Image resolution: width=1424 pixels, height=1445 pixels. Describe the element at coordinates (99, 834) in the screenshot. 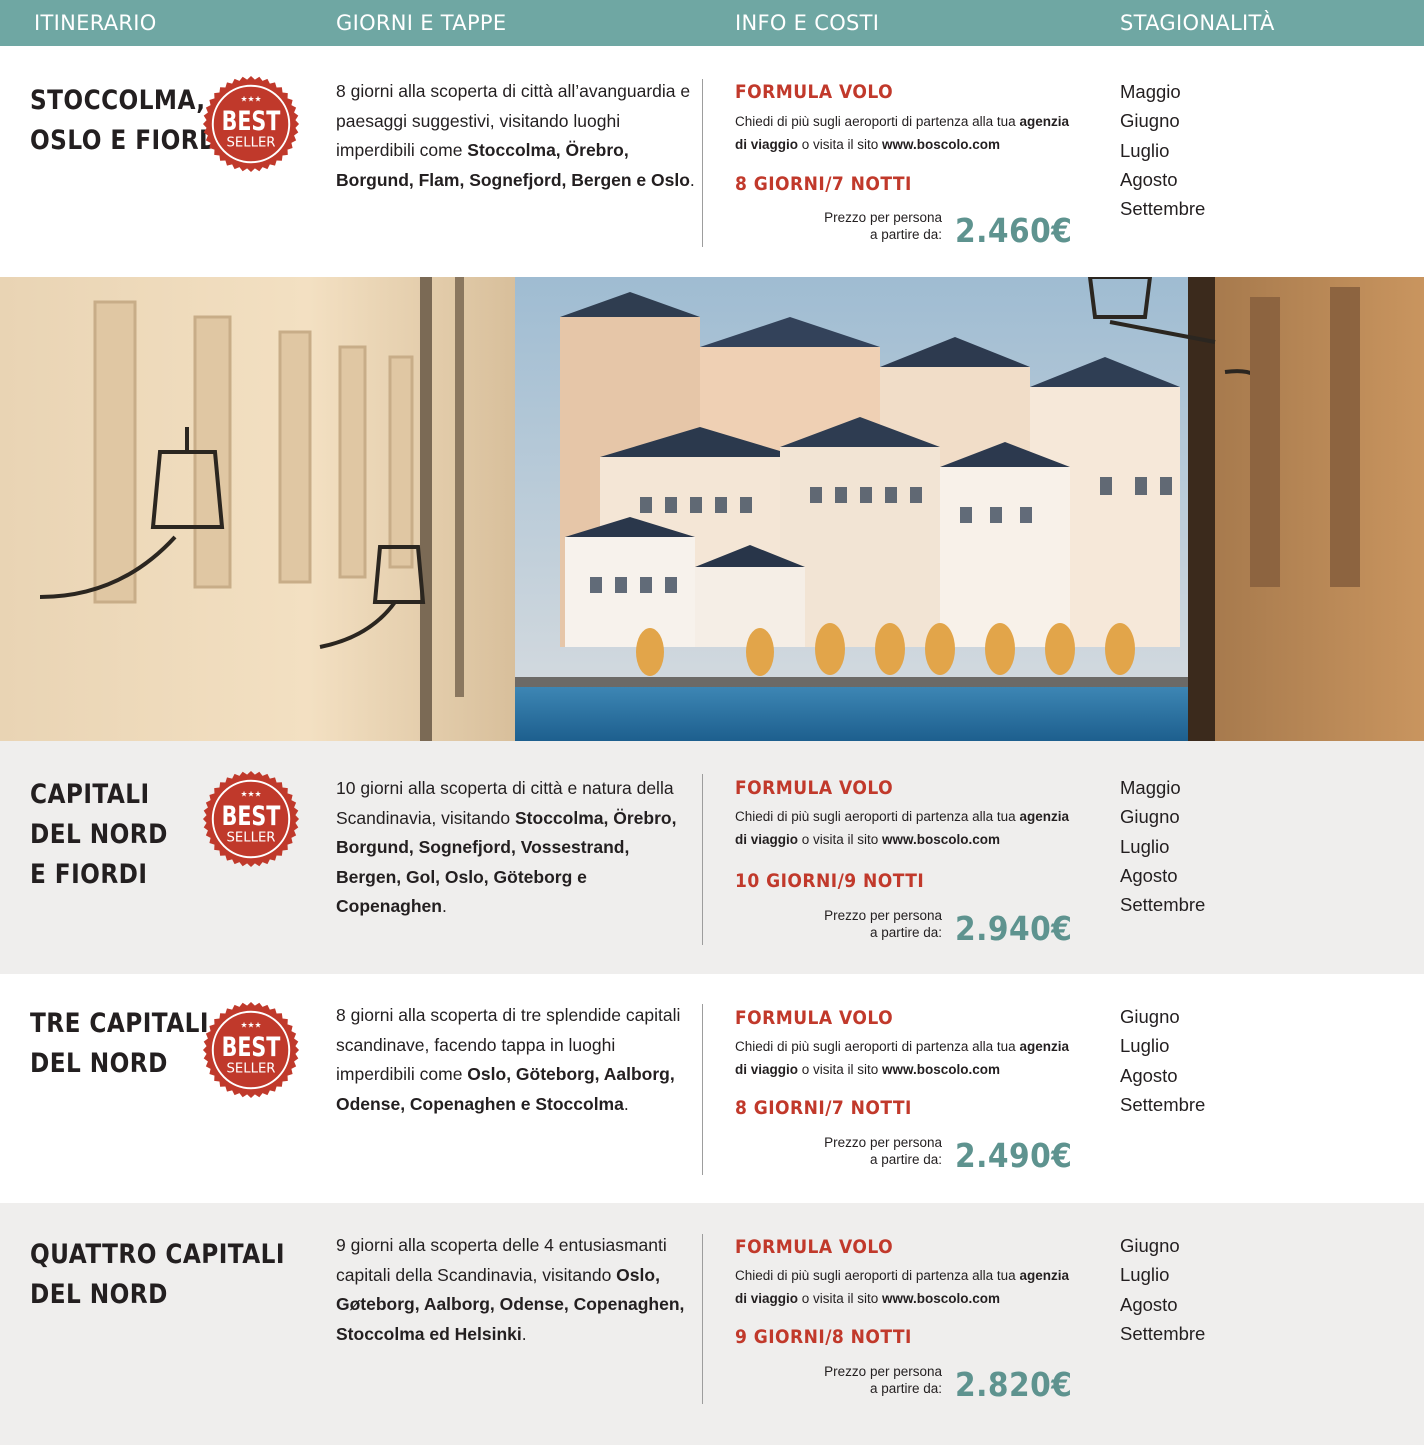

I see `itinerary-title: CAPITALI DEL NORD E FIORDI` at that location.